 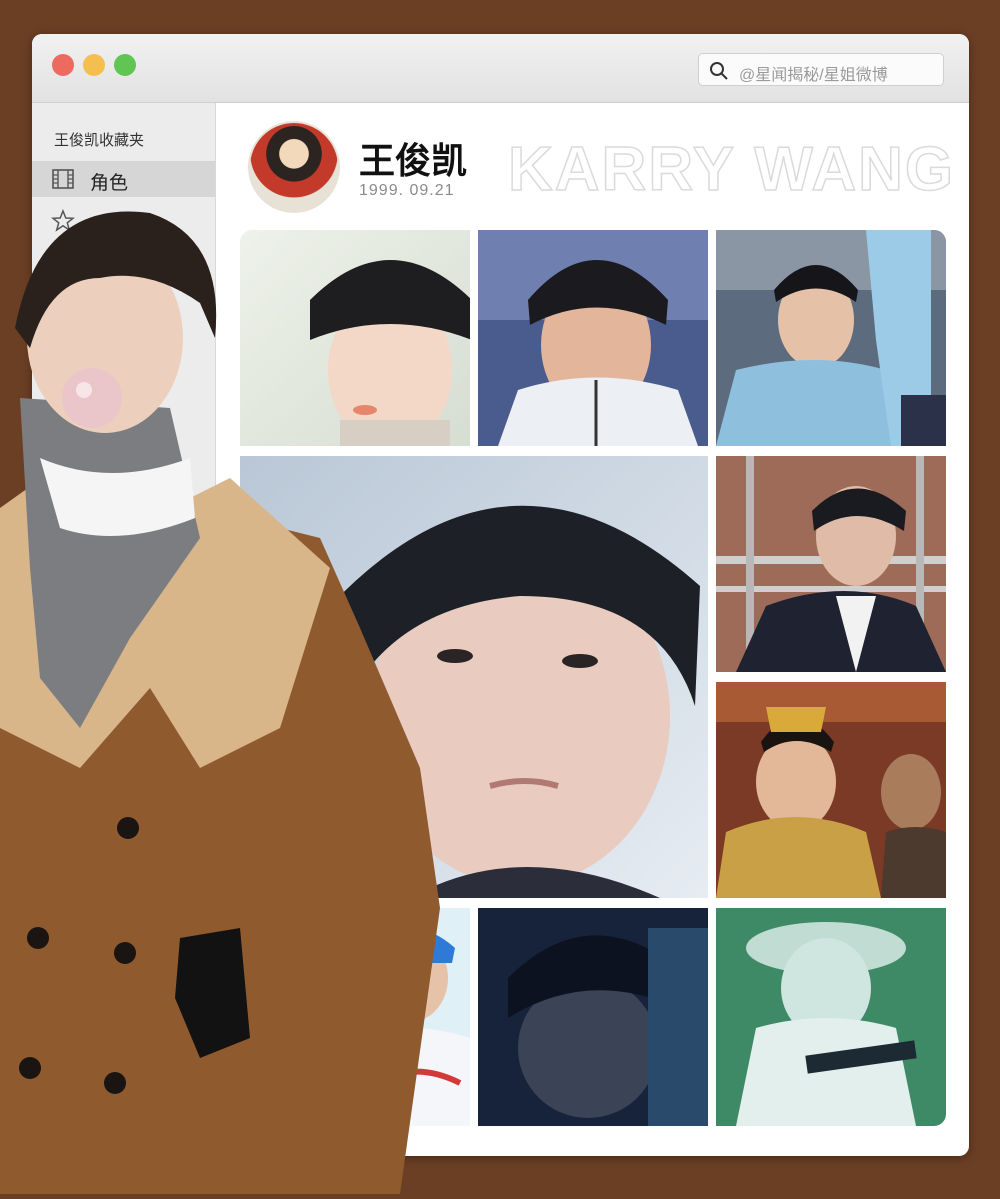 What do you see at coordinates (731, 169) in the screenshot?
I see `banner-text: KARRY WANG` at bounding box center [731, 169].